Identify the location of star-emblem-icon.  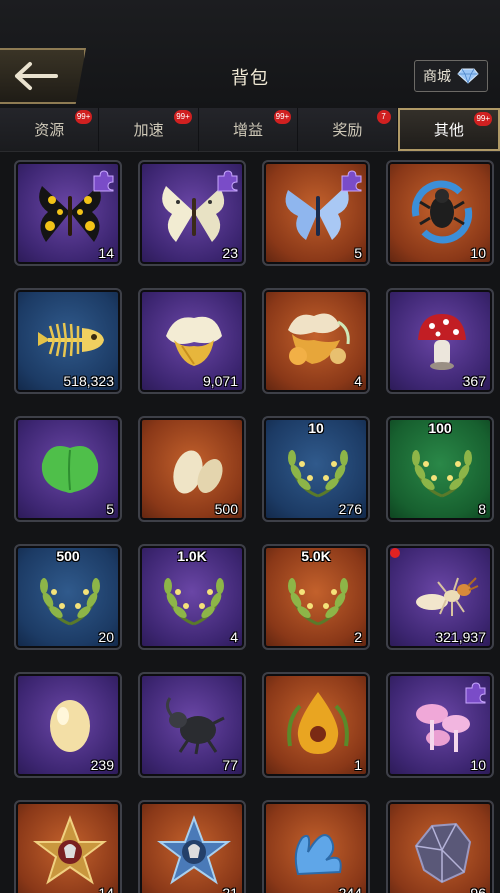
(70, 850).